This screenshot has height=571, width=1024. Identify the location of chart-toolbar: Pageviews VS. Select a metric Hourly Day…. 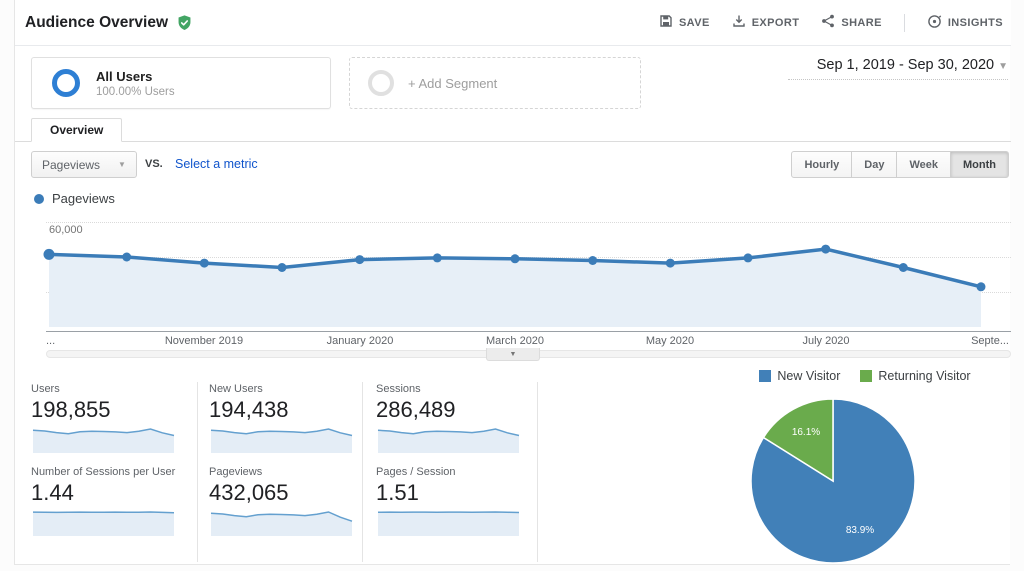
(513, 165).